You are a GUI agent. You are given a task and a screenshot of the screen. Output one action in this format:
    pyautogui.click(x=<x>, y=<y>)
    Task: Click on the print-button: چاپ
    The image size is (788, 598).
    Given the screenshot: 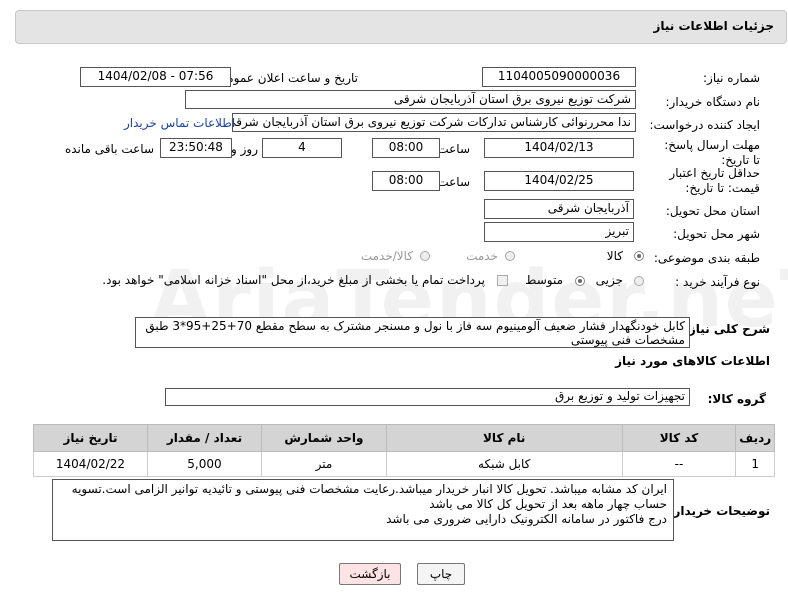 What is the action you would take?
    pyautogui.click(x=441, y=574)
    